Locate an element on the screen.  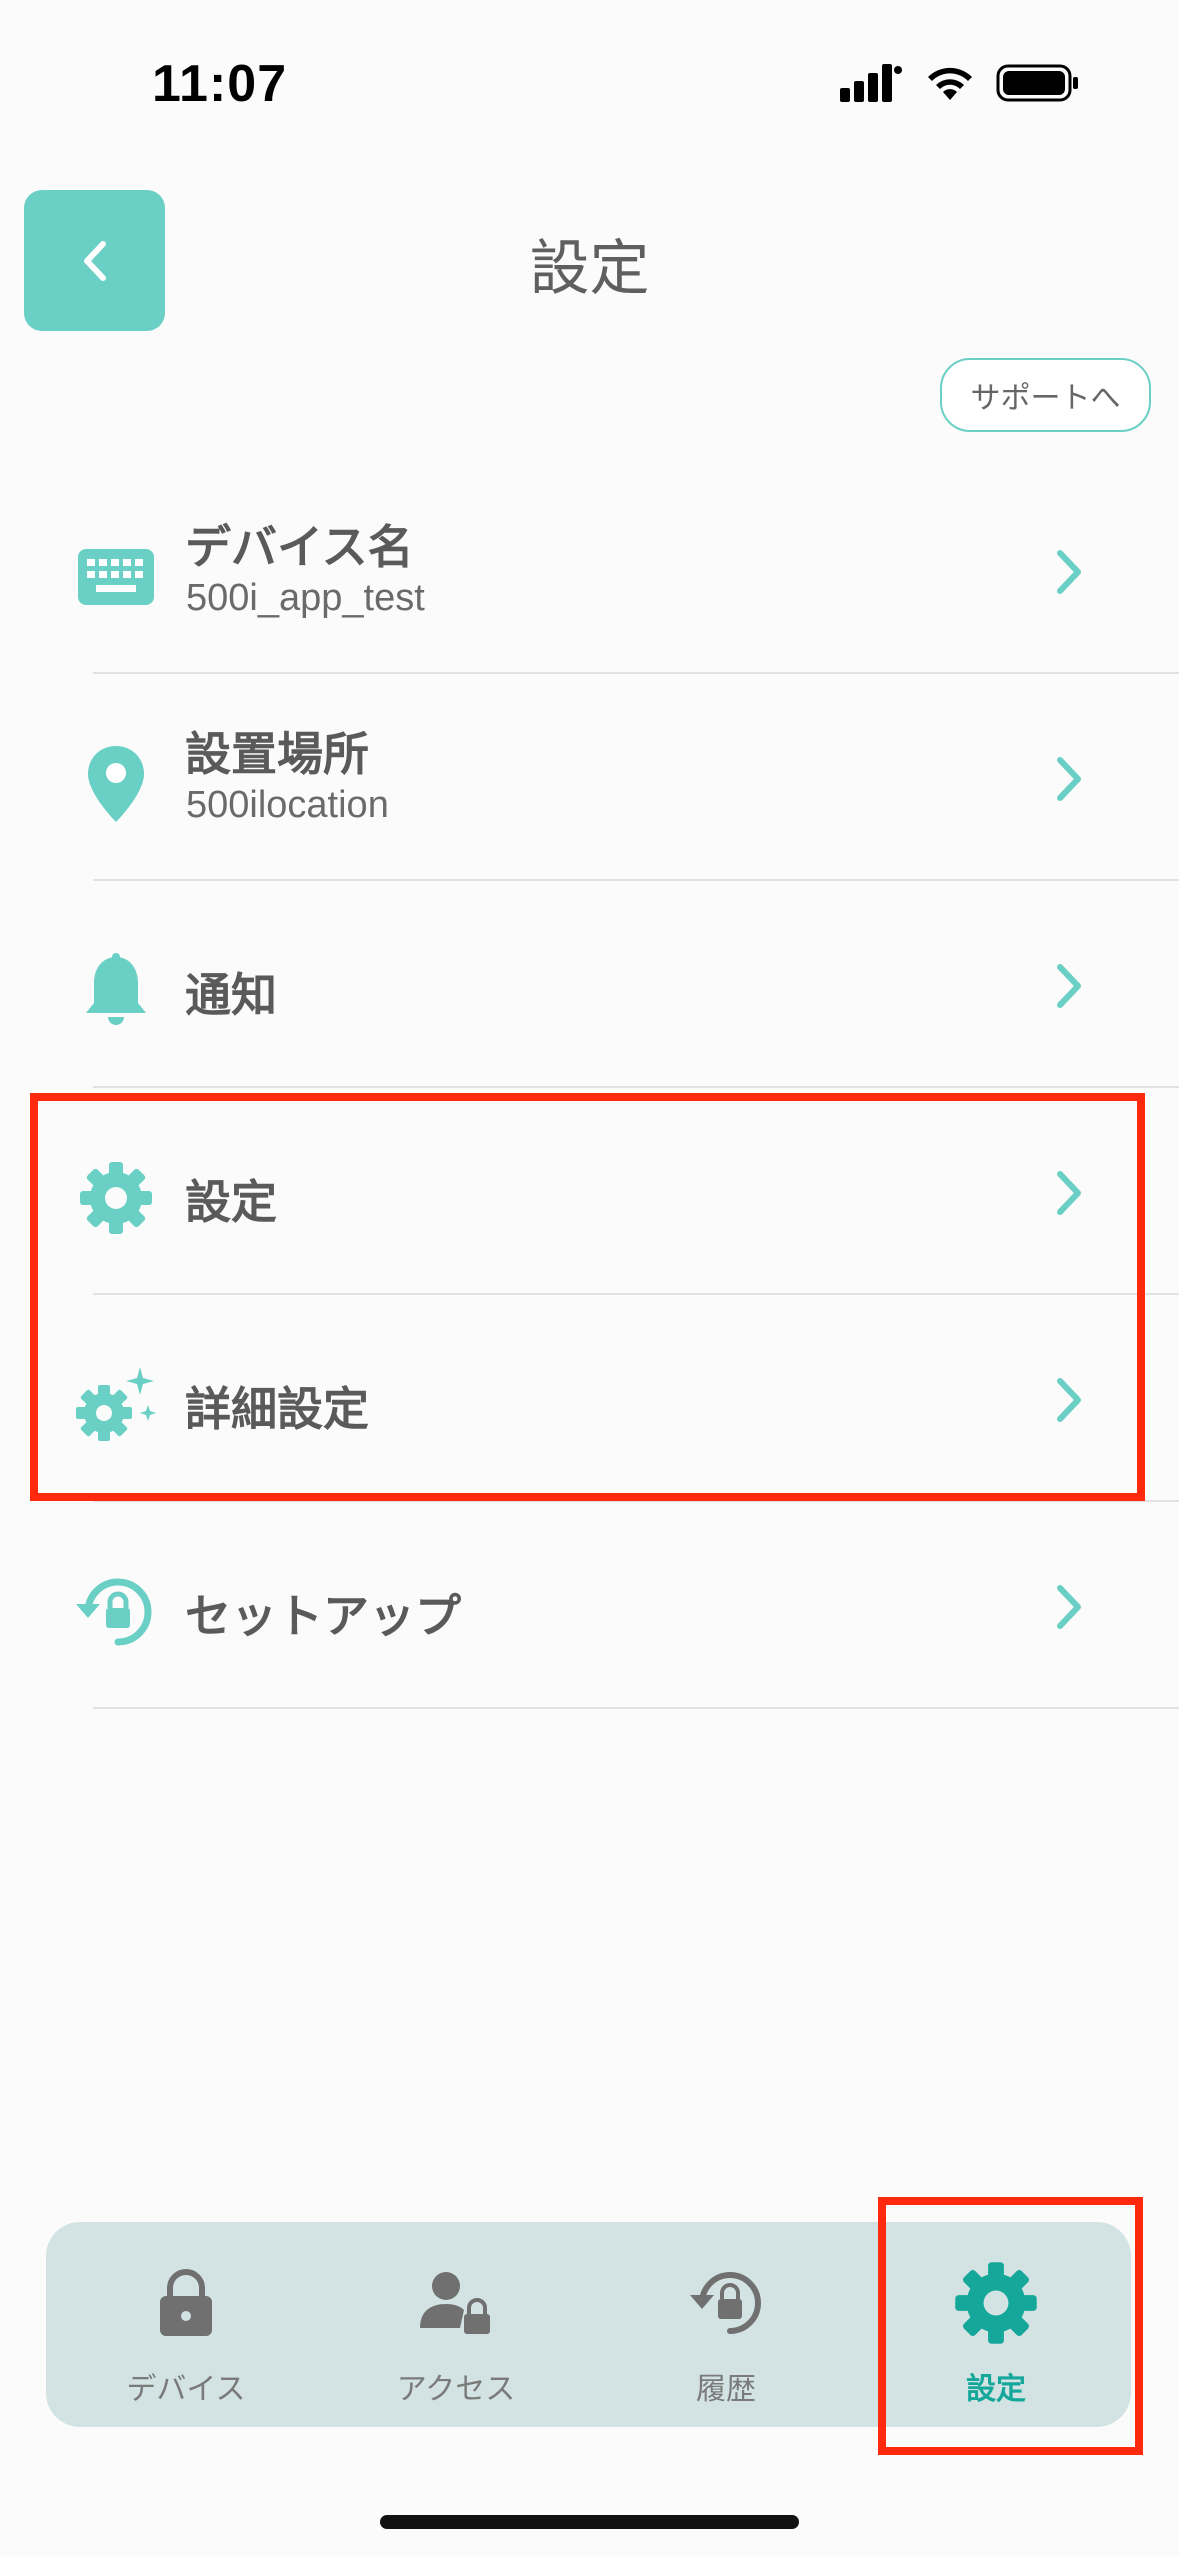
page-title: 設定 is located at coordinates (589, 269).